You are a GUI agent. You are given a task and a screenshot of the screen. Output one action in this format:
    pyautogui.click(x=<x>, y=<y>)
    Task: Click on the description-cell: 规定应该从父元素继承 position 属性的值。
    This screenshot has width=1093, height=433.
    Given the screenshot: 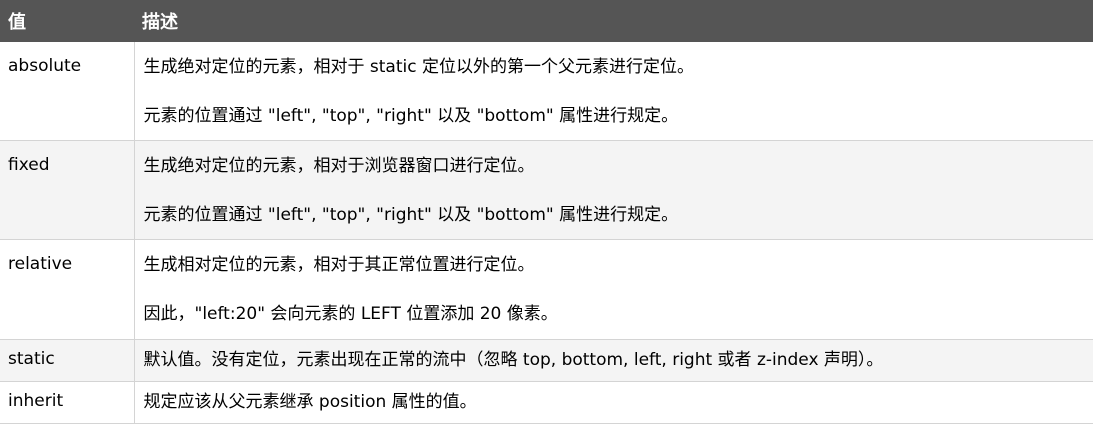 What is the action you would take?
    pyautogui.click(x=613, y=402)
    